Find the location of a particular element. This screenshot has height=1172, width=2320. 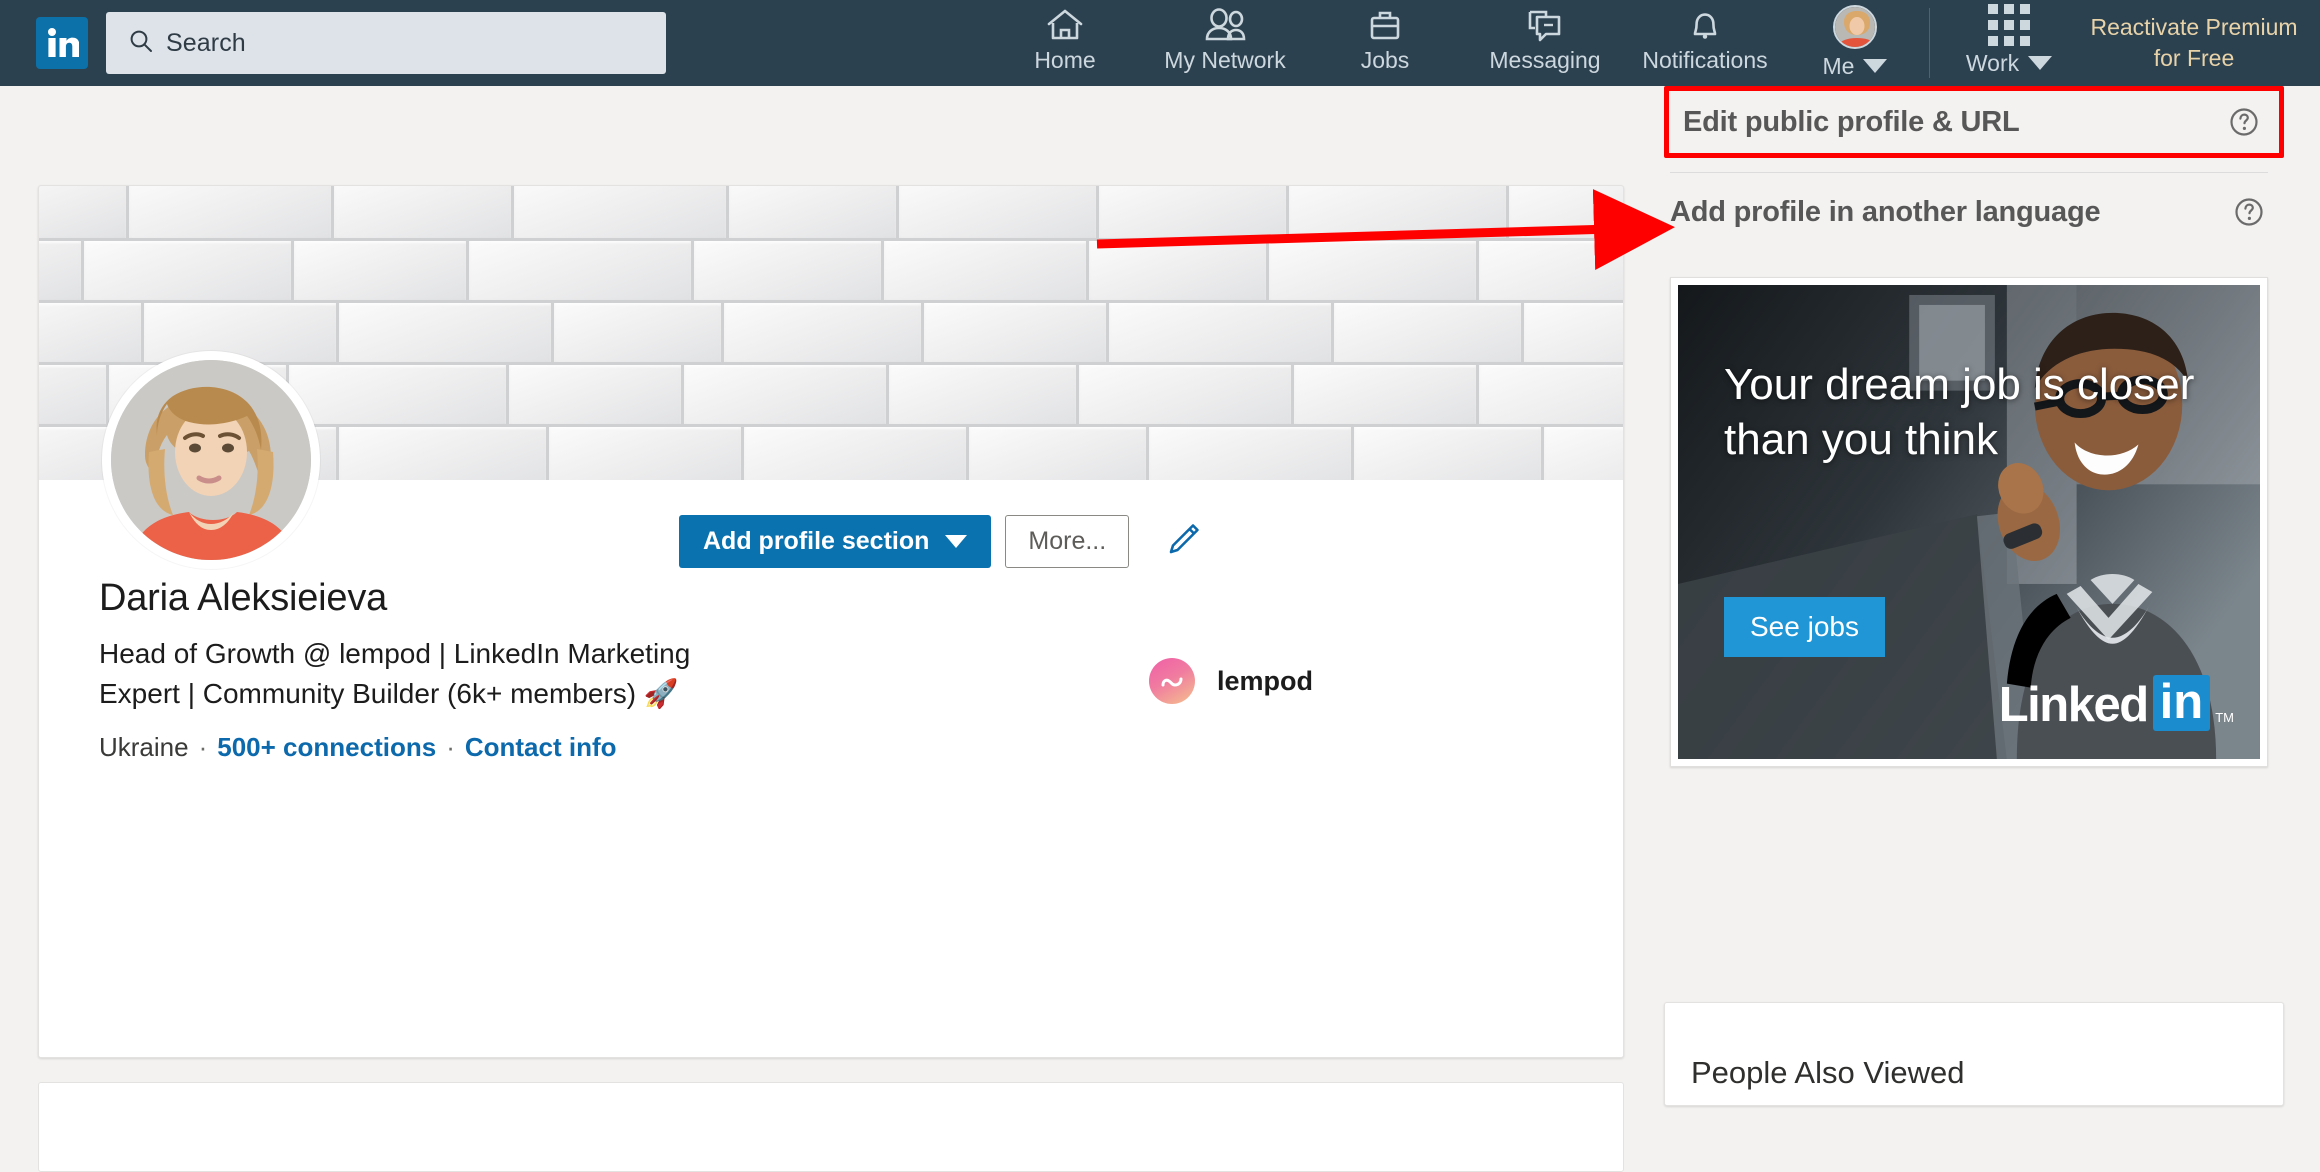

lempod-logo-icon is located at coordinates (1172, 681).